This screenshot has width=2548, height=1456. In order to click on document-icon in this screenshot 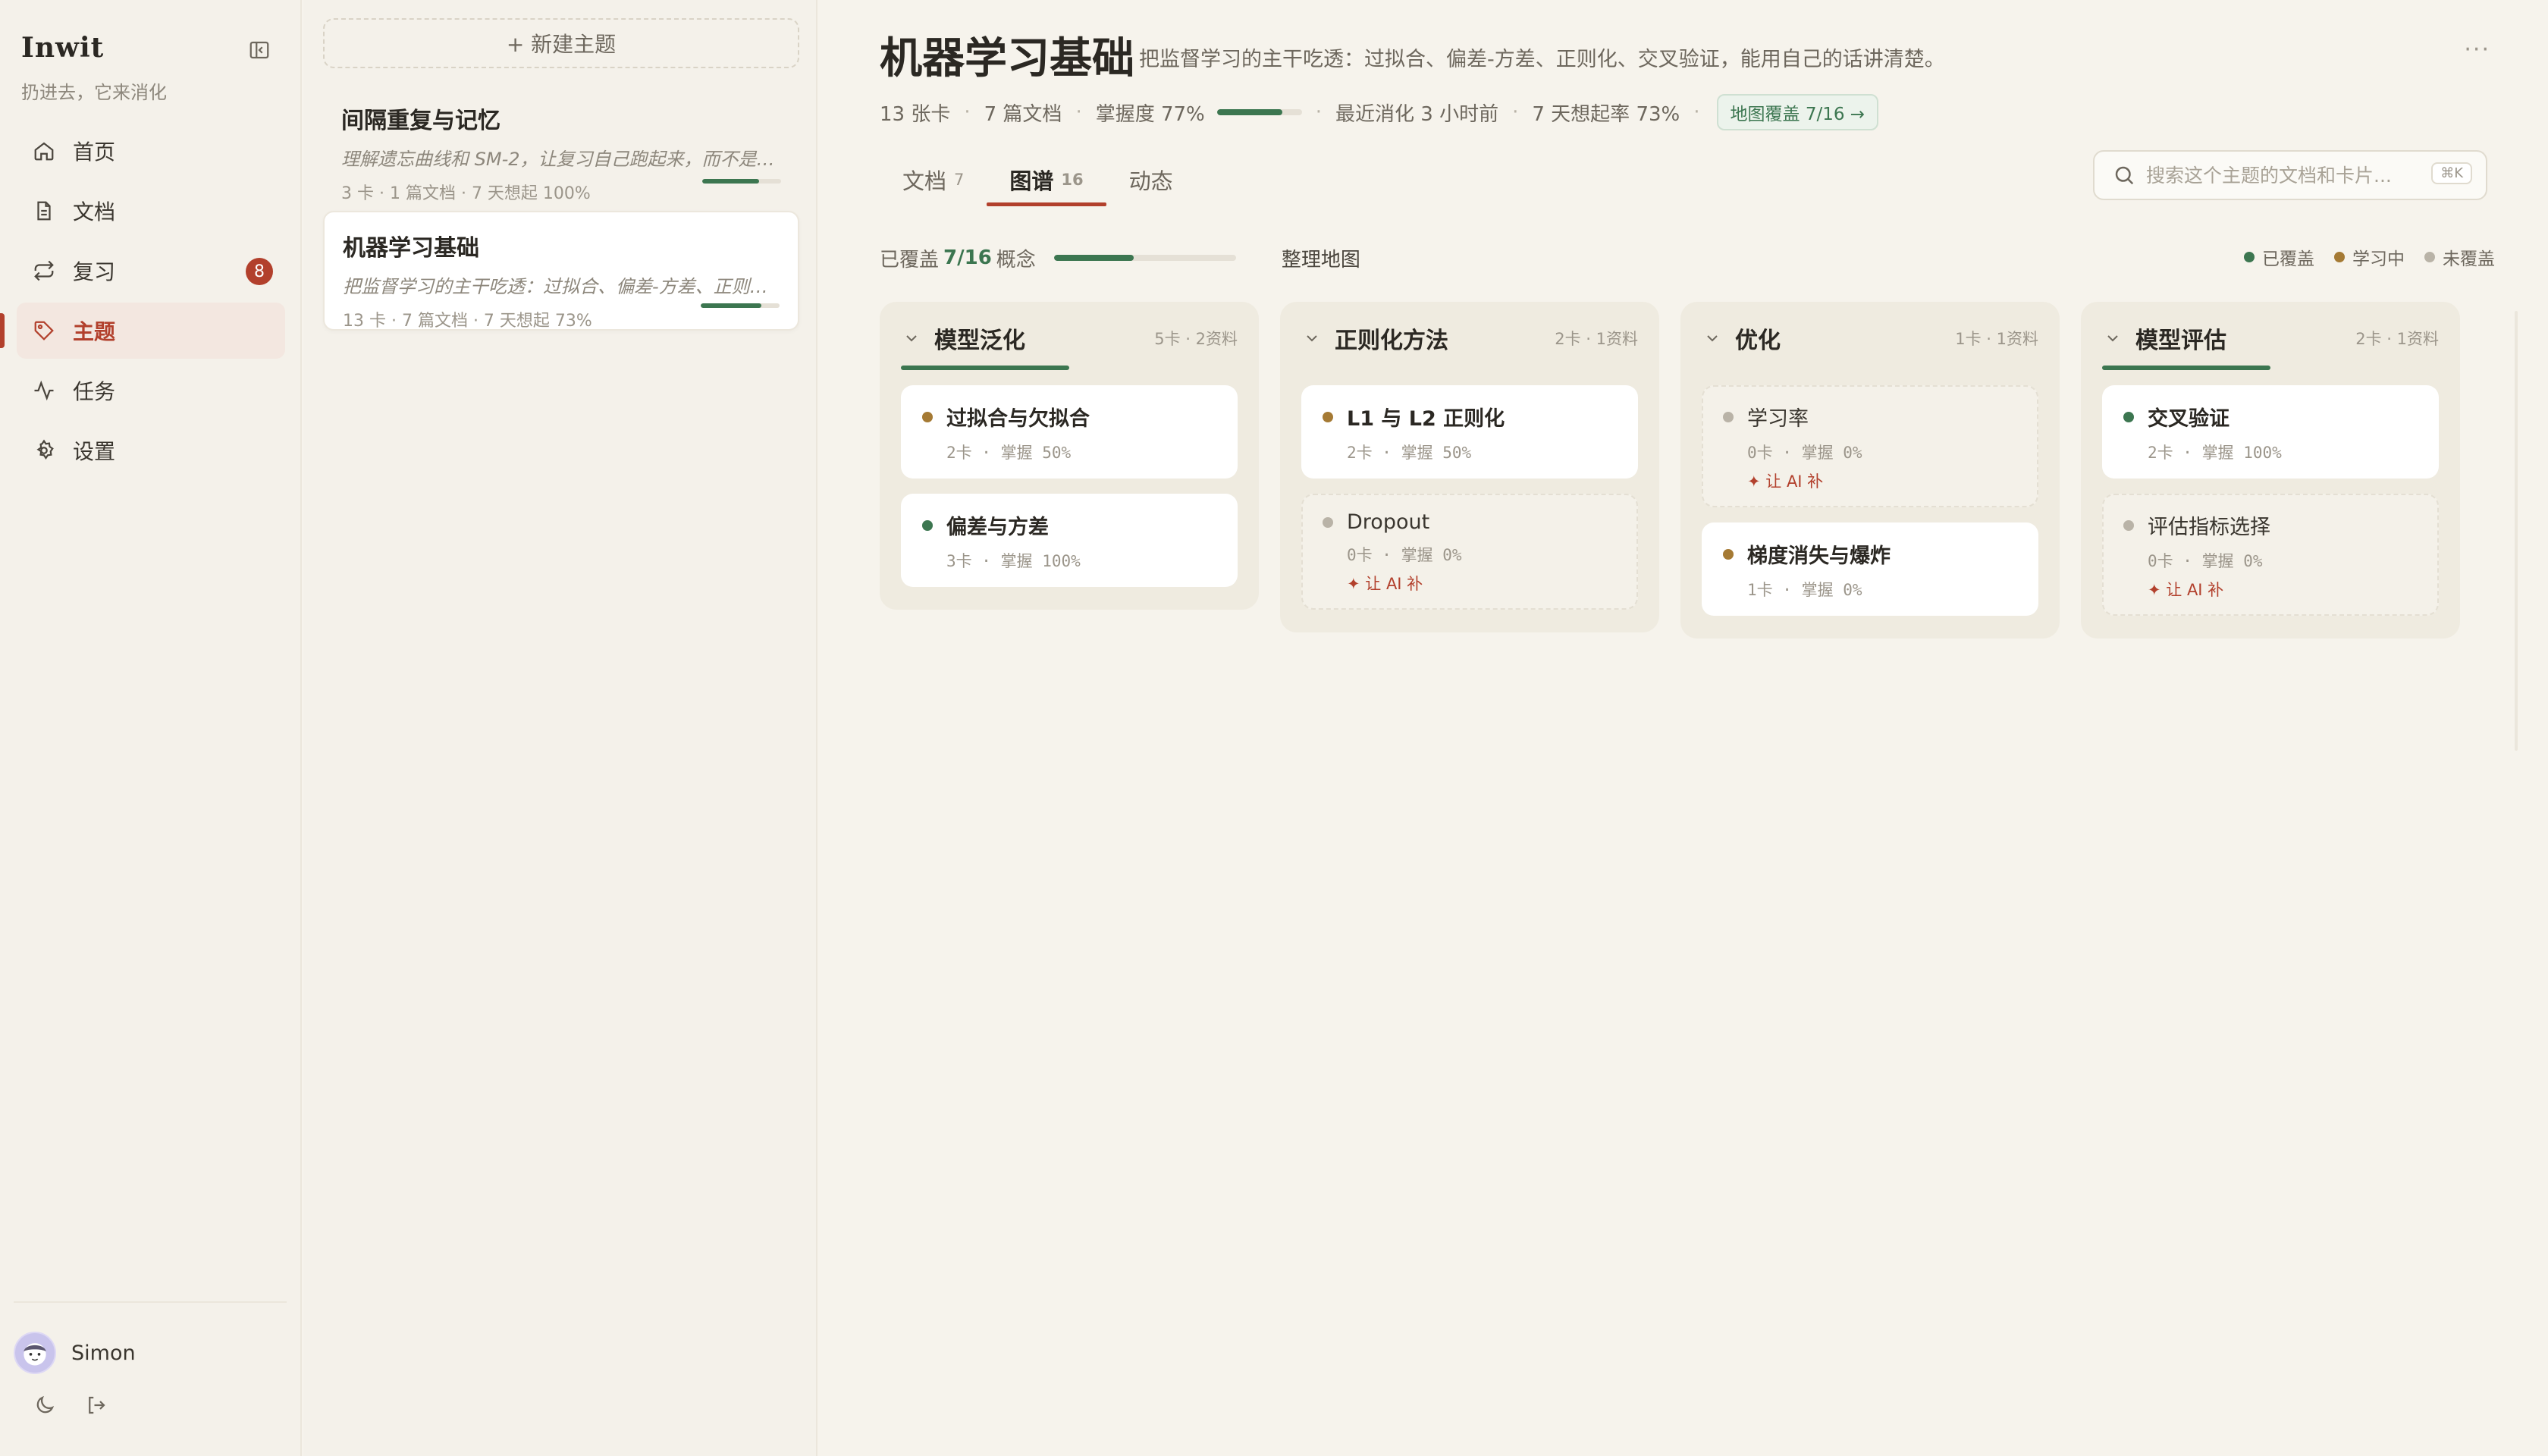, I will do `click(44, 210)`.